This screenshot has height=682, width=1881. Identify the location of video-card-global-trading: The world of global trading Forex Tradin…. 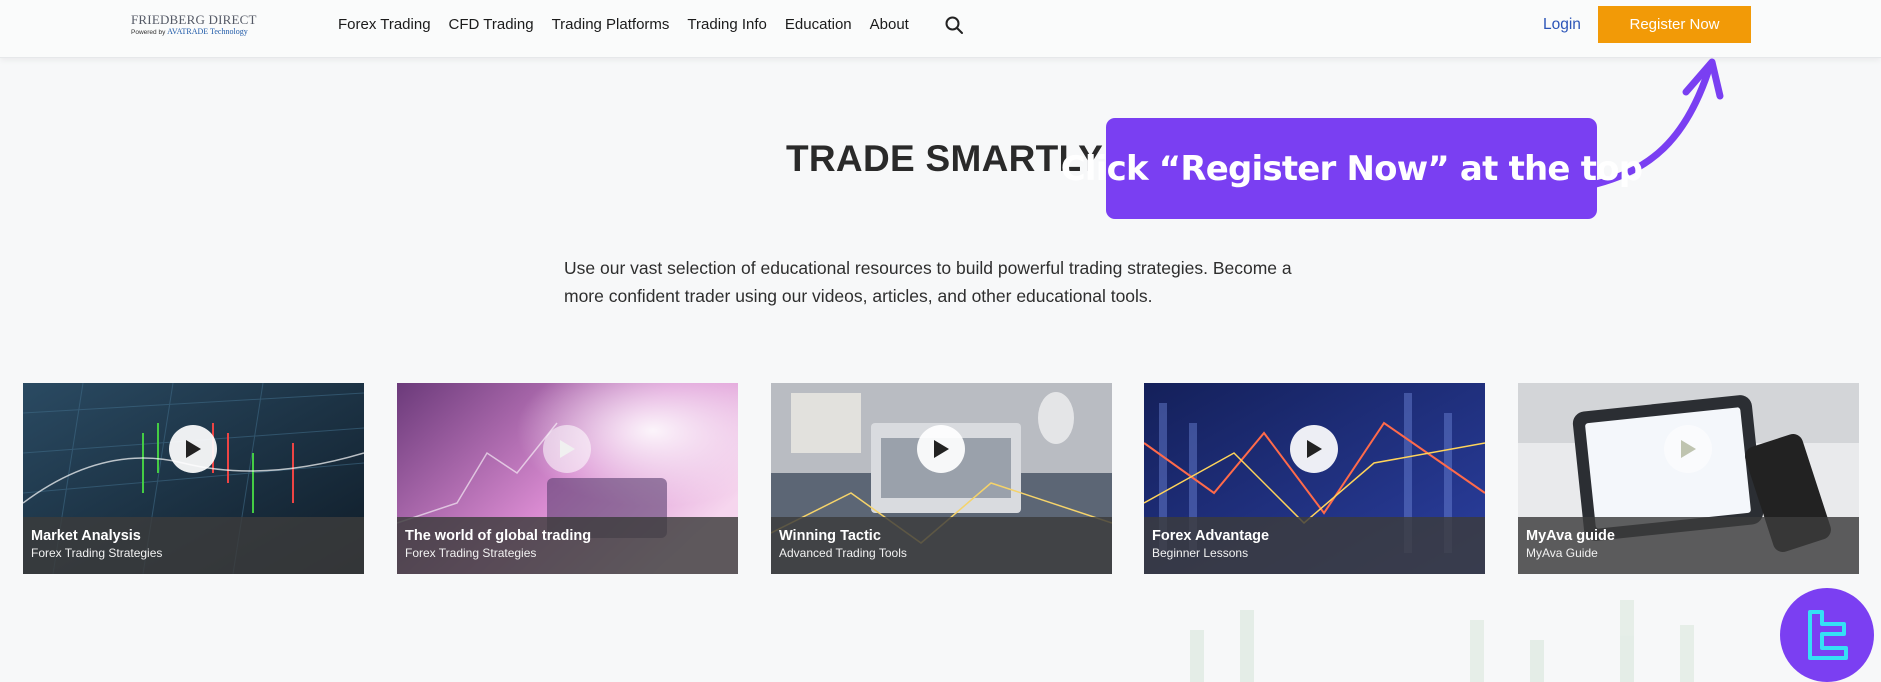
(567, 478).